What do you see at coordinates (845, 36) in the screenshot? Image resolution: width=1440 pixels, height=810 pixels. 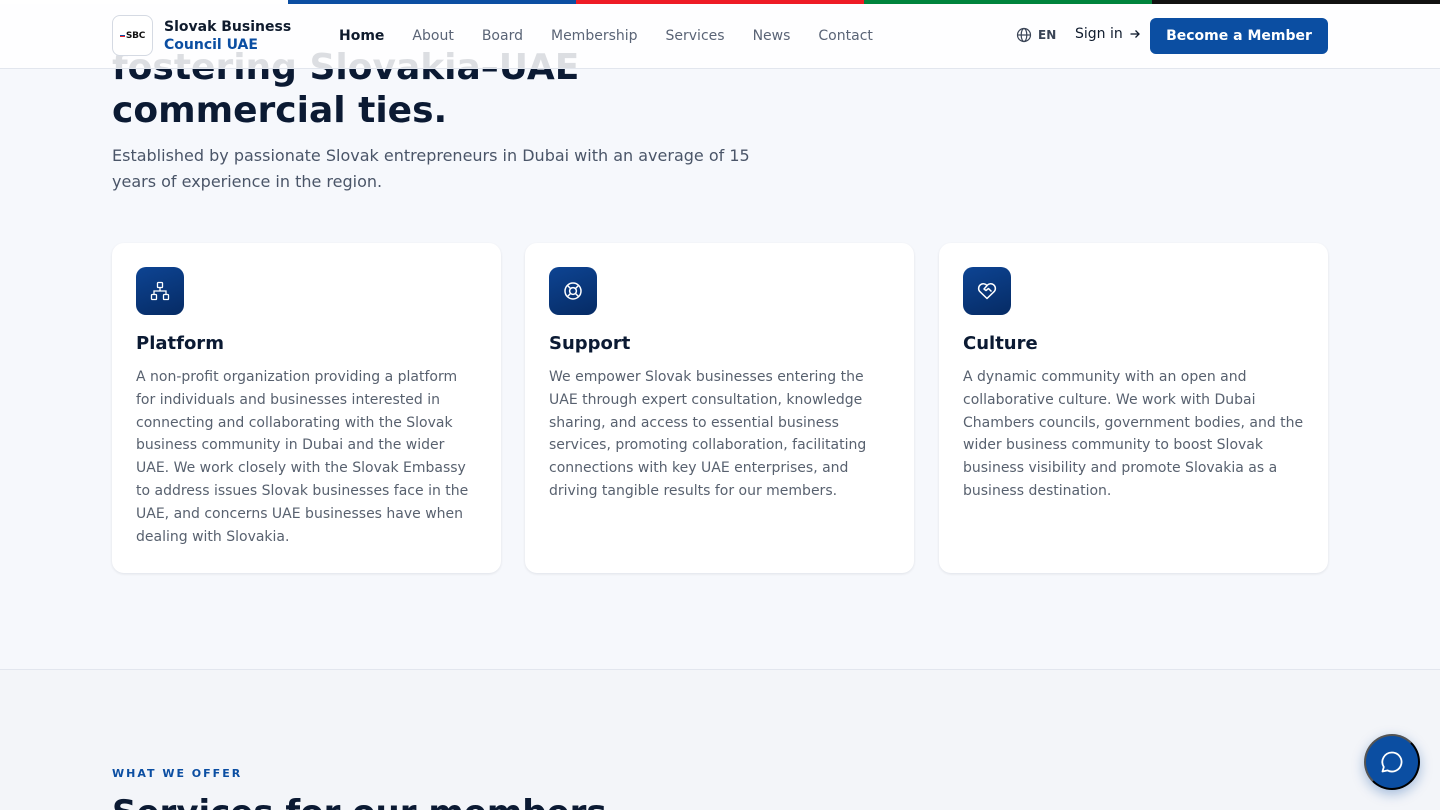 I see `nav-contact: Contact` at bounding box center [845, 36].